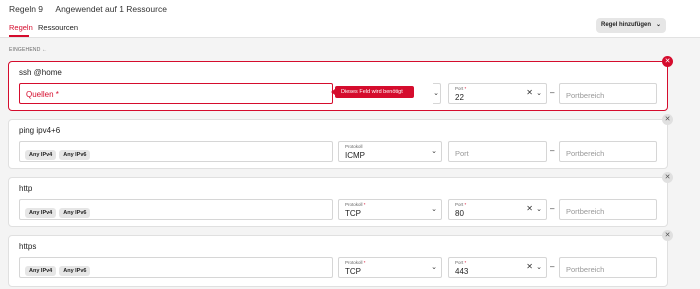 The width and height of the screenshot is (700, 289). I want to click on arrow-left-icon: ←, so click(45, 50).